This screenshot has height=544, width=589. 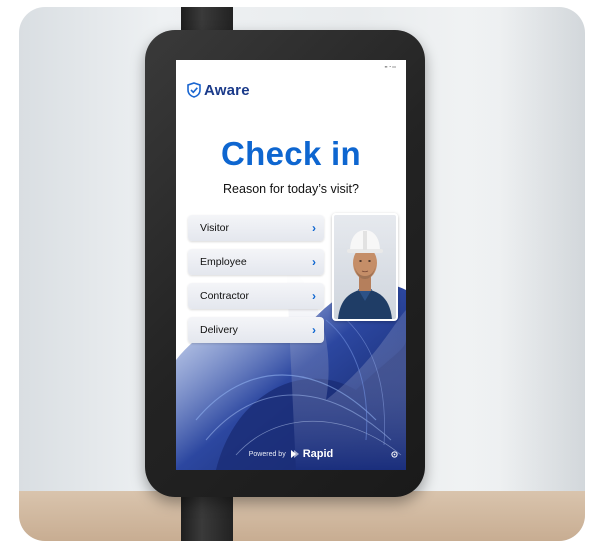 I want to click on rapid-logo-icon, so click(x=294, y=454).